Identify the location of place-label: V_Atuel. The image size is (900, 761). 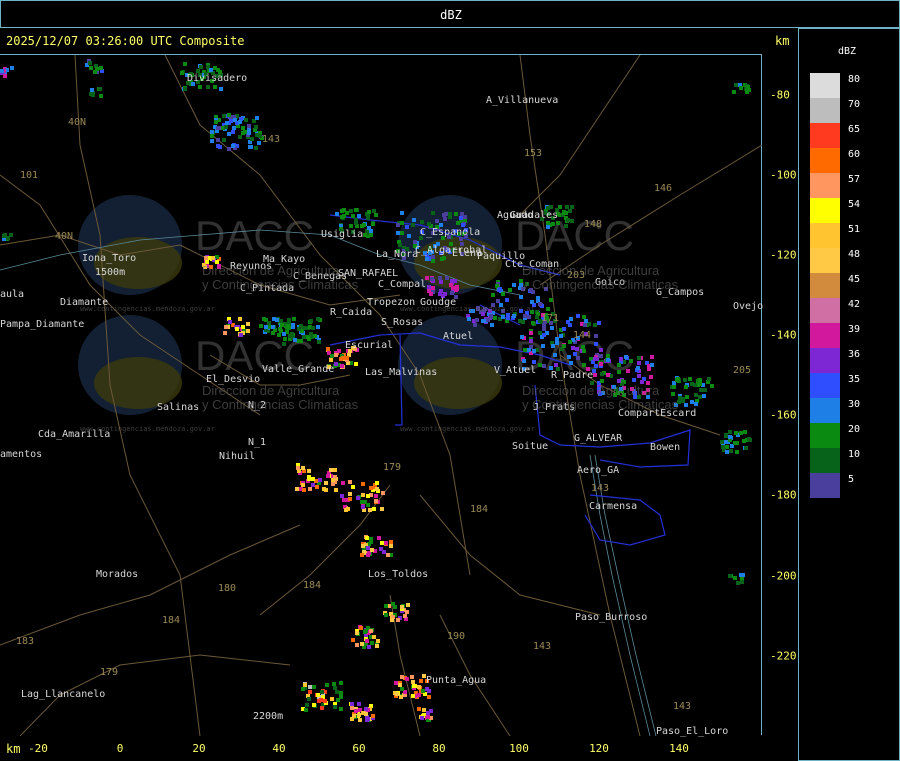
(515, 370).